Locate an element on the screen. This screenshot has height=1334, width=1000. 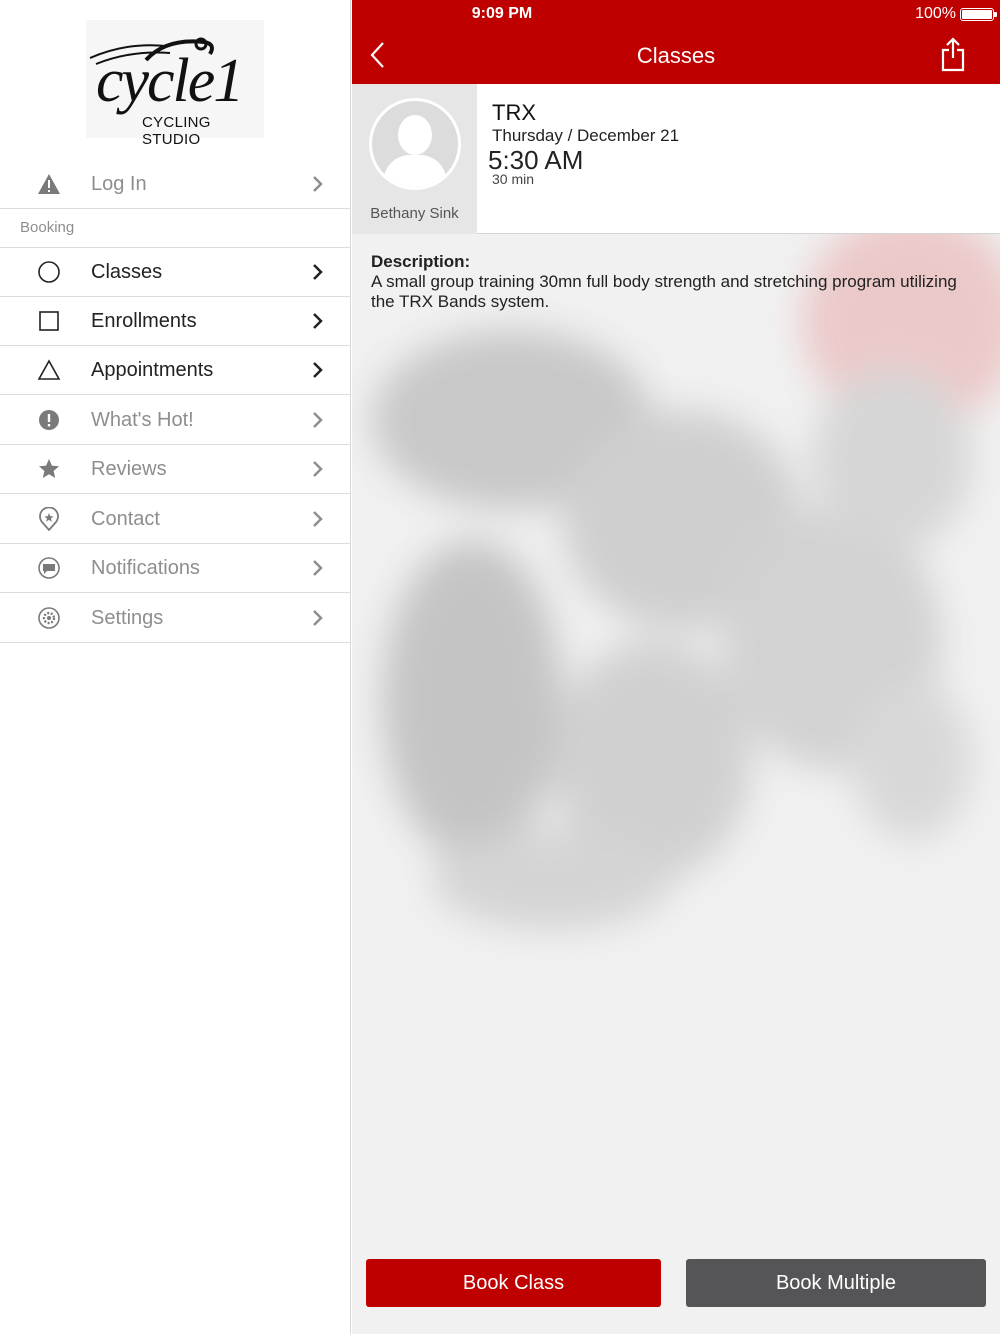
sidebar-item-label: Enrollments is located at coordinates (144, 320).